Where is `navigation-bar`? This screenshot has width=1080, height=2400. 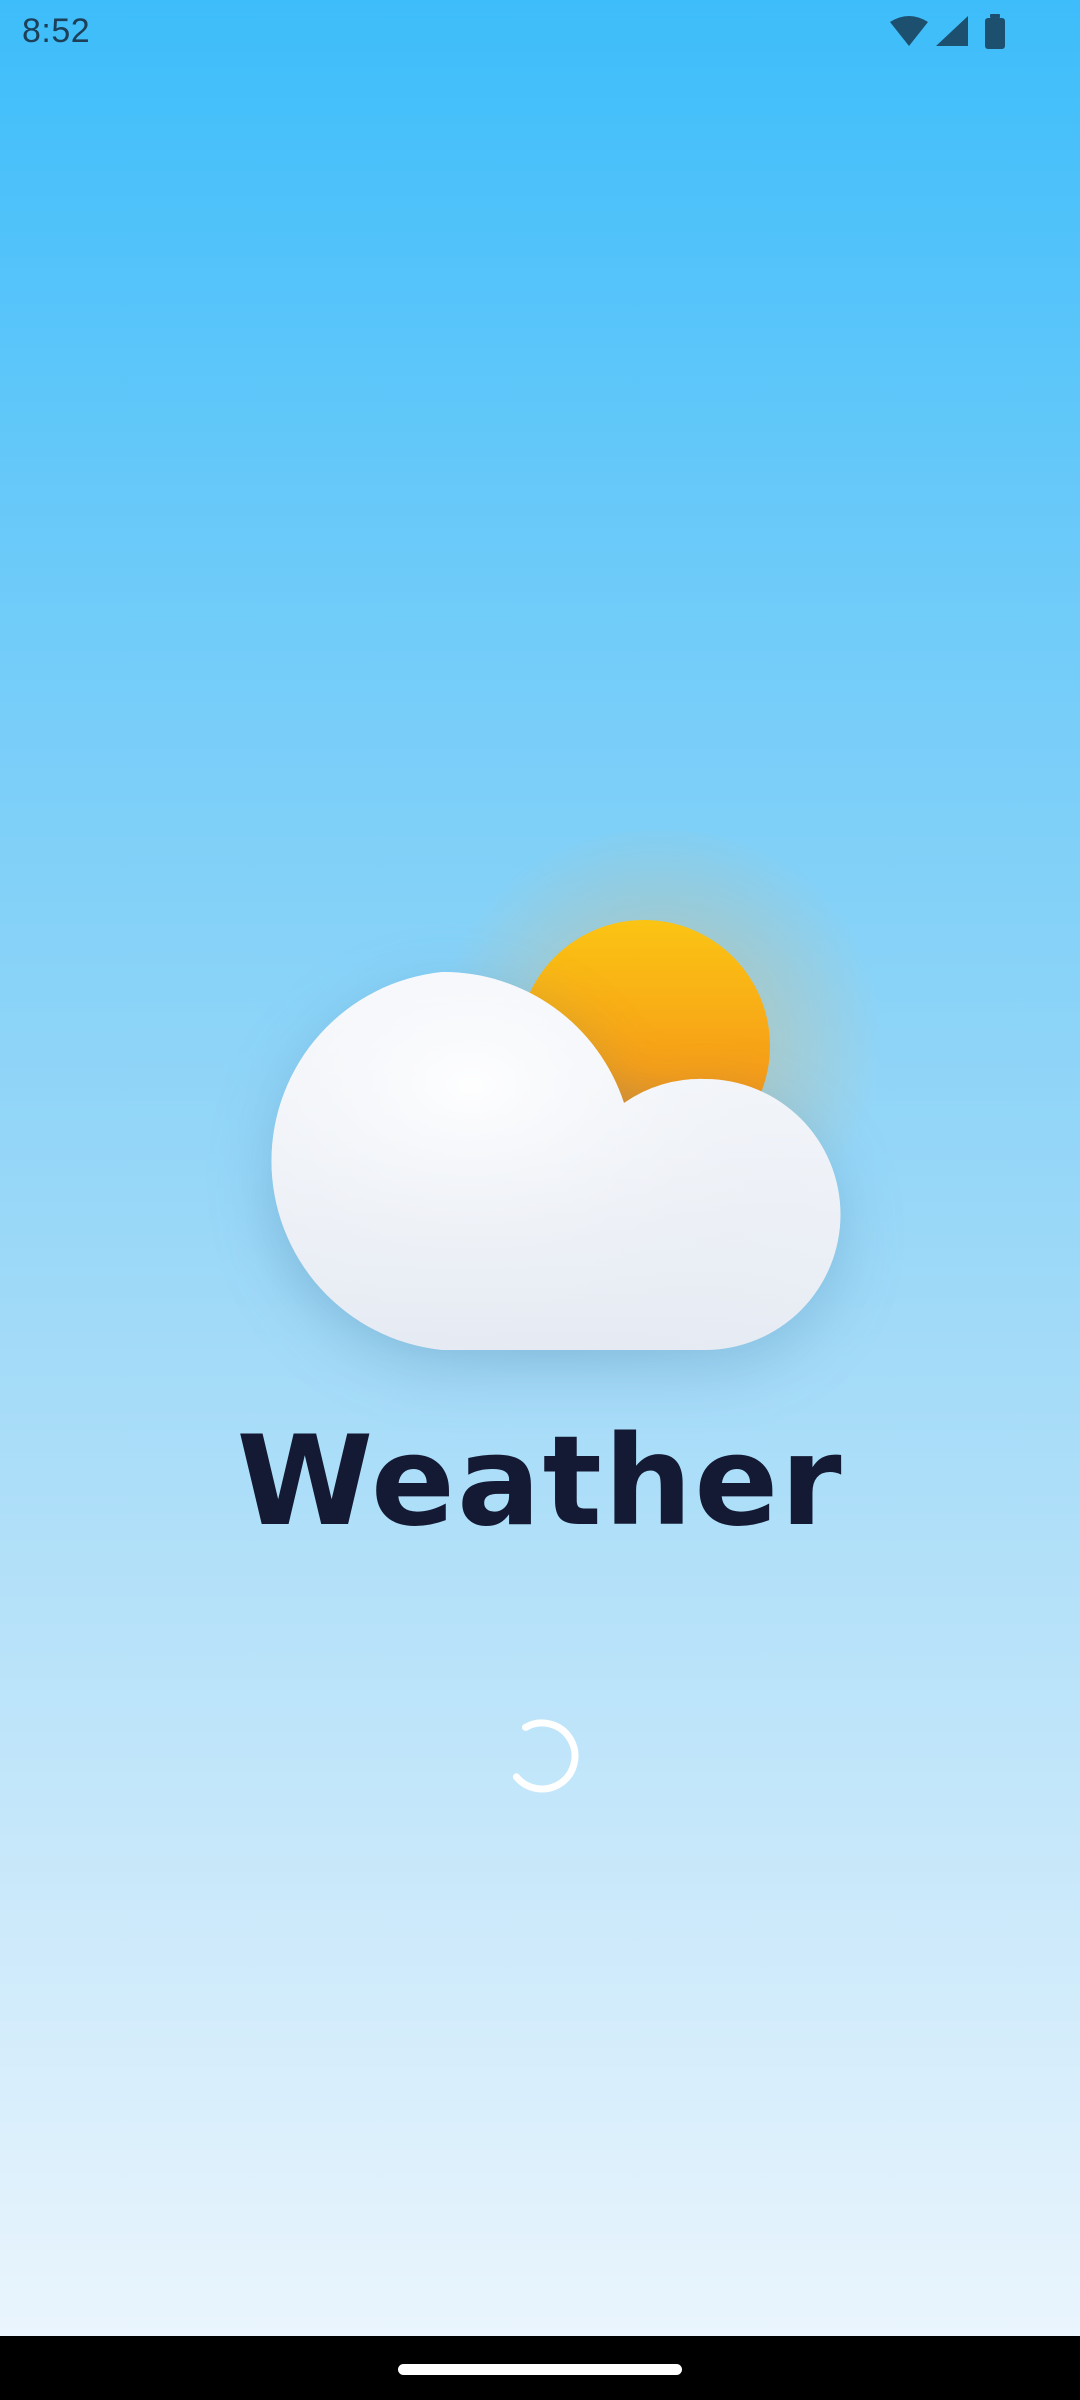 navigation-bar is located at coordinates (540, 2368).